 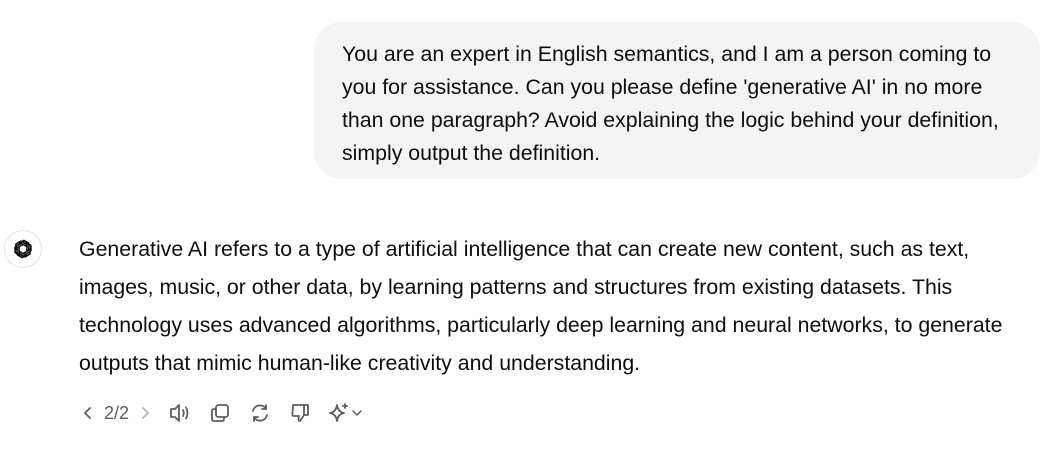 I want to click on chevron-down-icon, so click(x=357, y=413).